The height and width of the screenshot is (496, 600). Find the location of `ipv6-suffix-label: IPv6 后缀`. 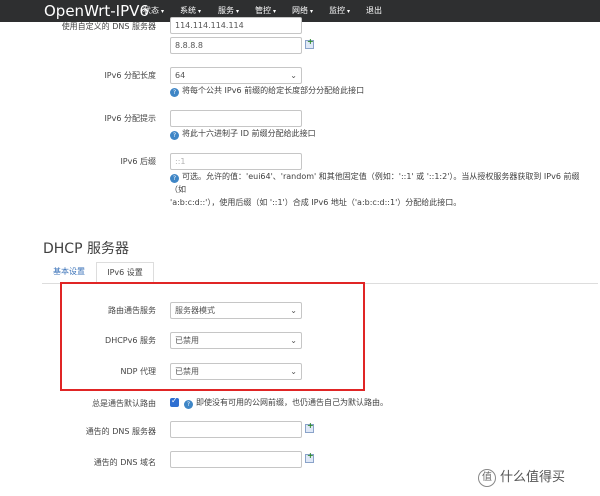

ipv6-suffix-label: IPv6 后缀 is located at coordinates (138, 161).